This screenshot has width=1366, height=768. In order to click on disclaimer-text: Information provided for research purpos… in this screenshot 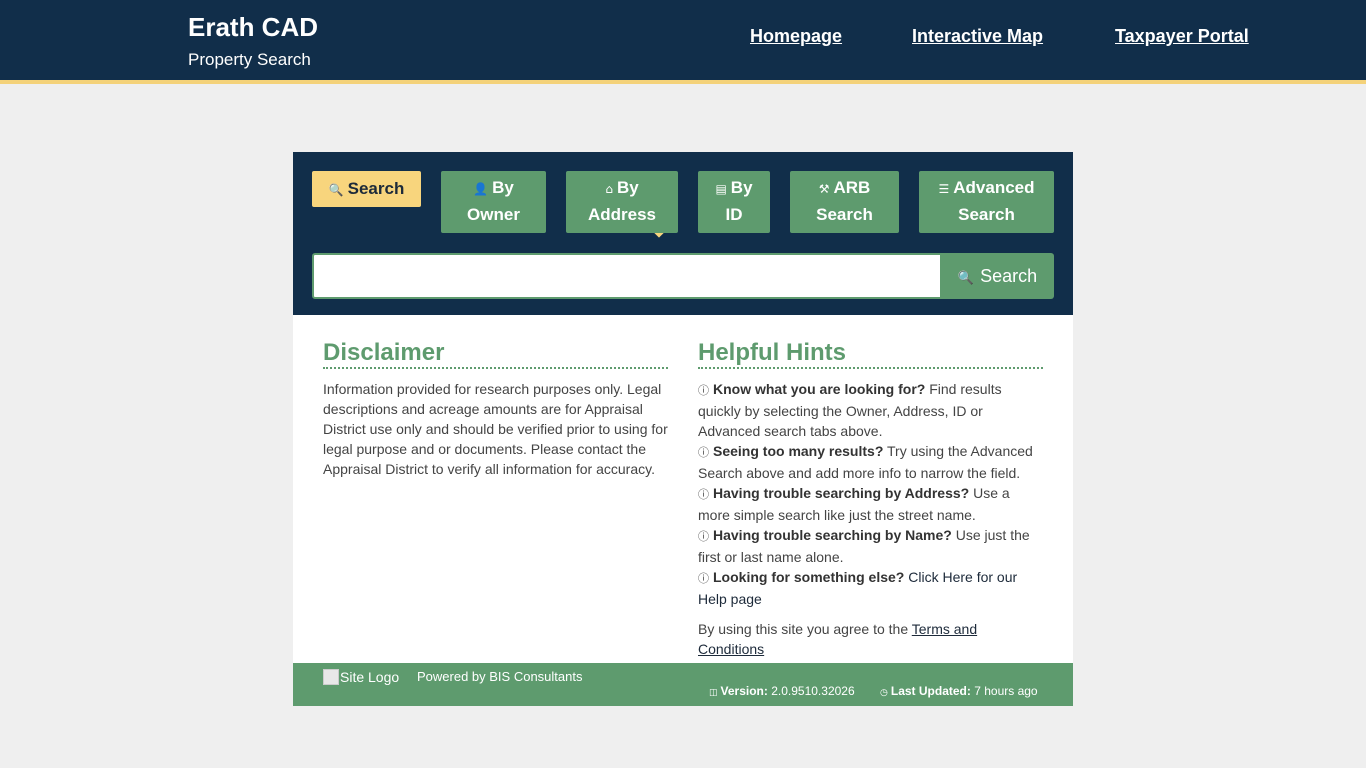, I will do `click(495, 429)`.